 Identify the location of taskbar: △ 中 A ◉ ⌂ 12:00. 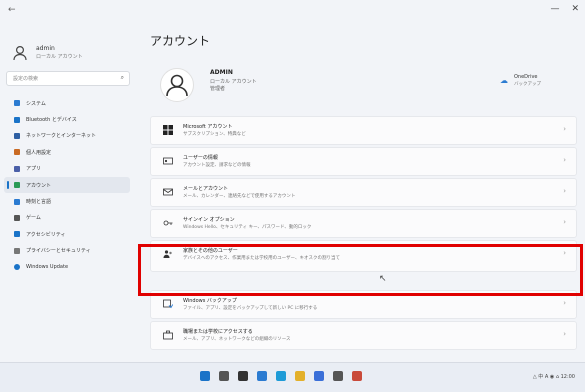
(292, 377).